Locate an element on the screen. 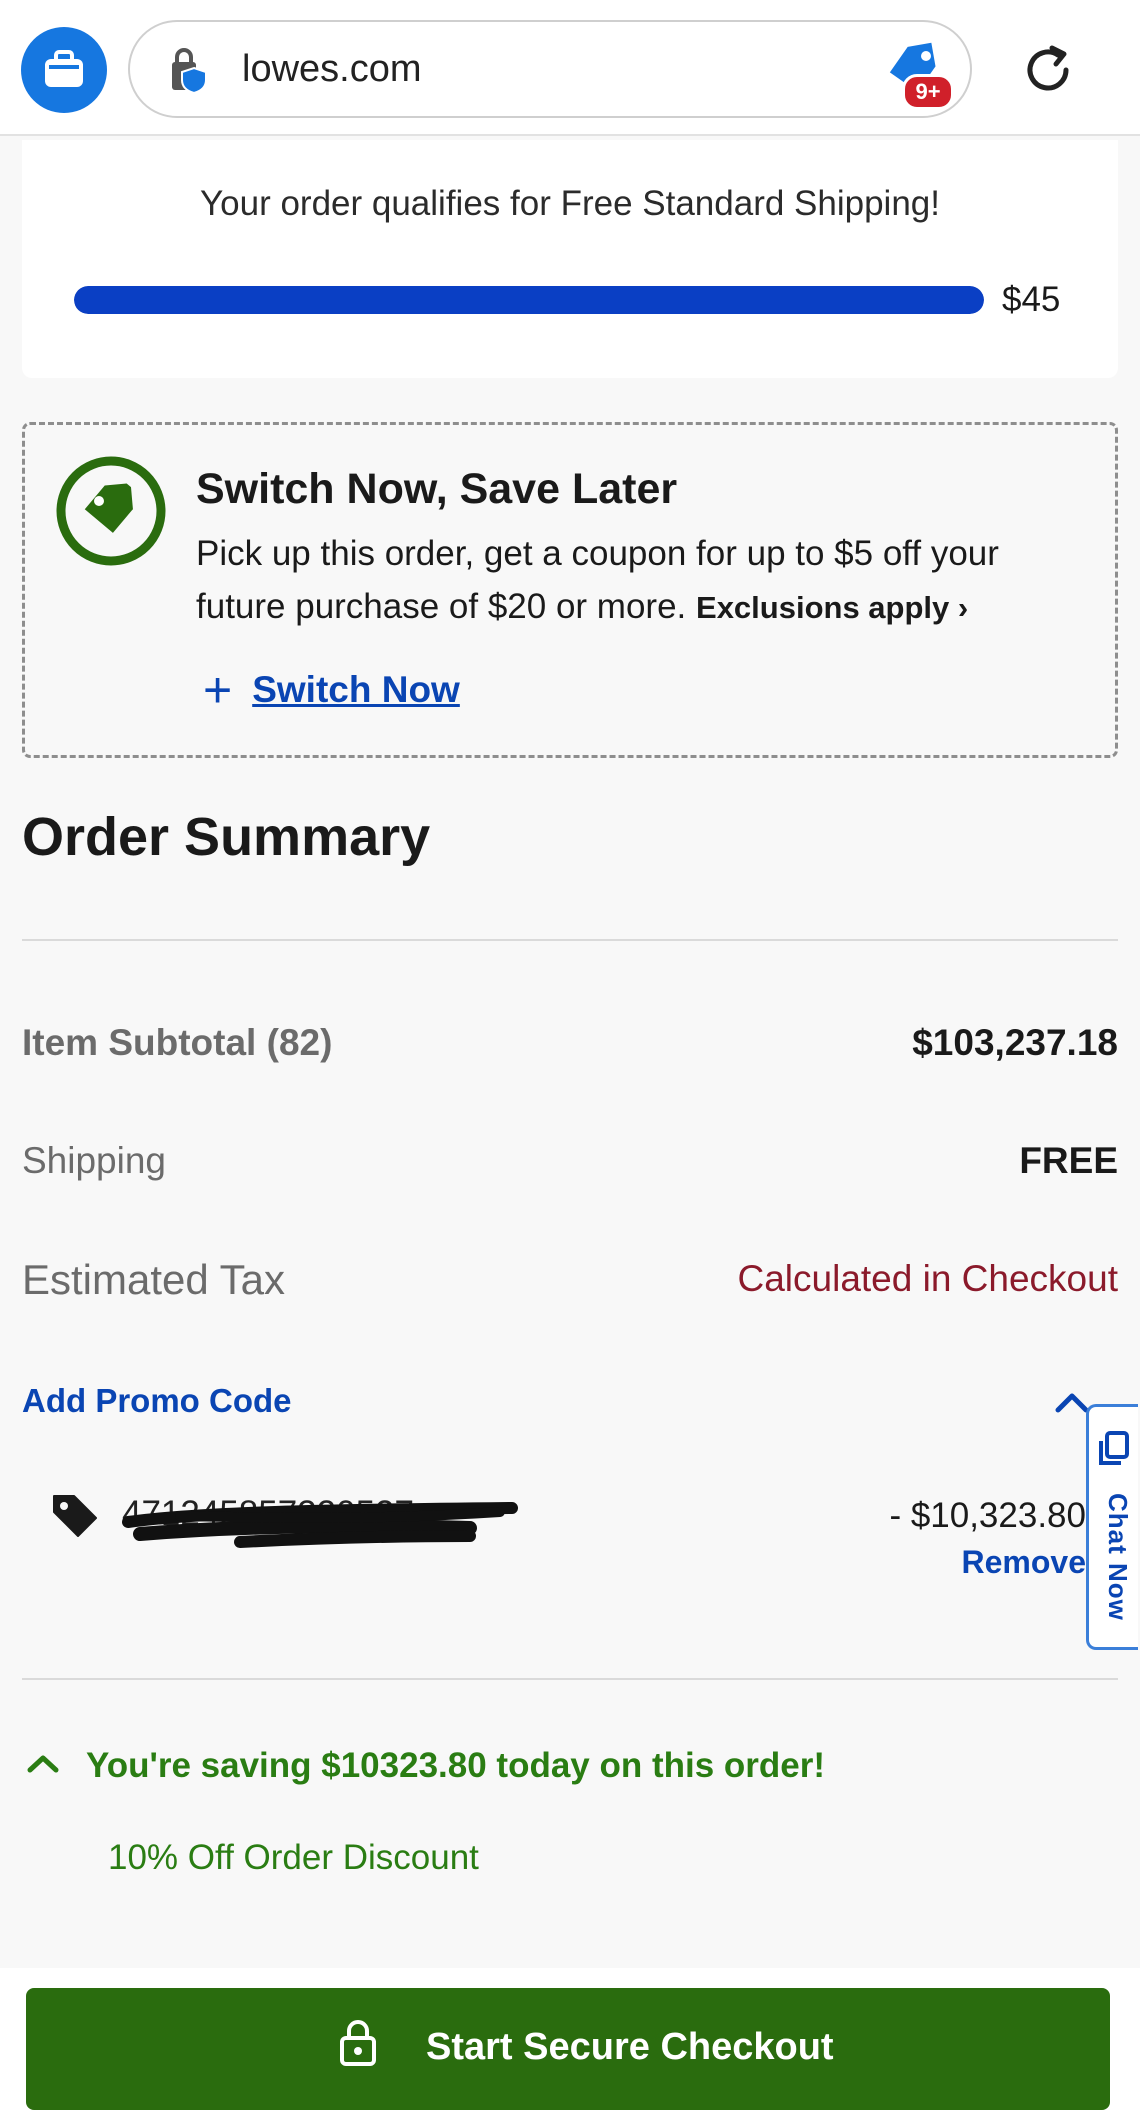  lock-icon is located at coordinates (358, 2043).